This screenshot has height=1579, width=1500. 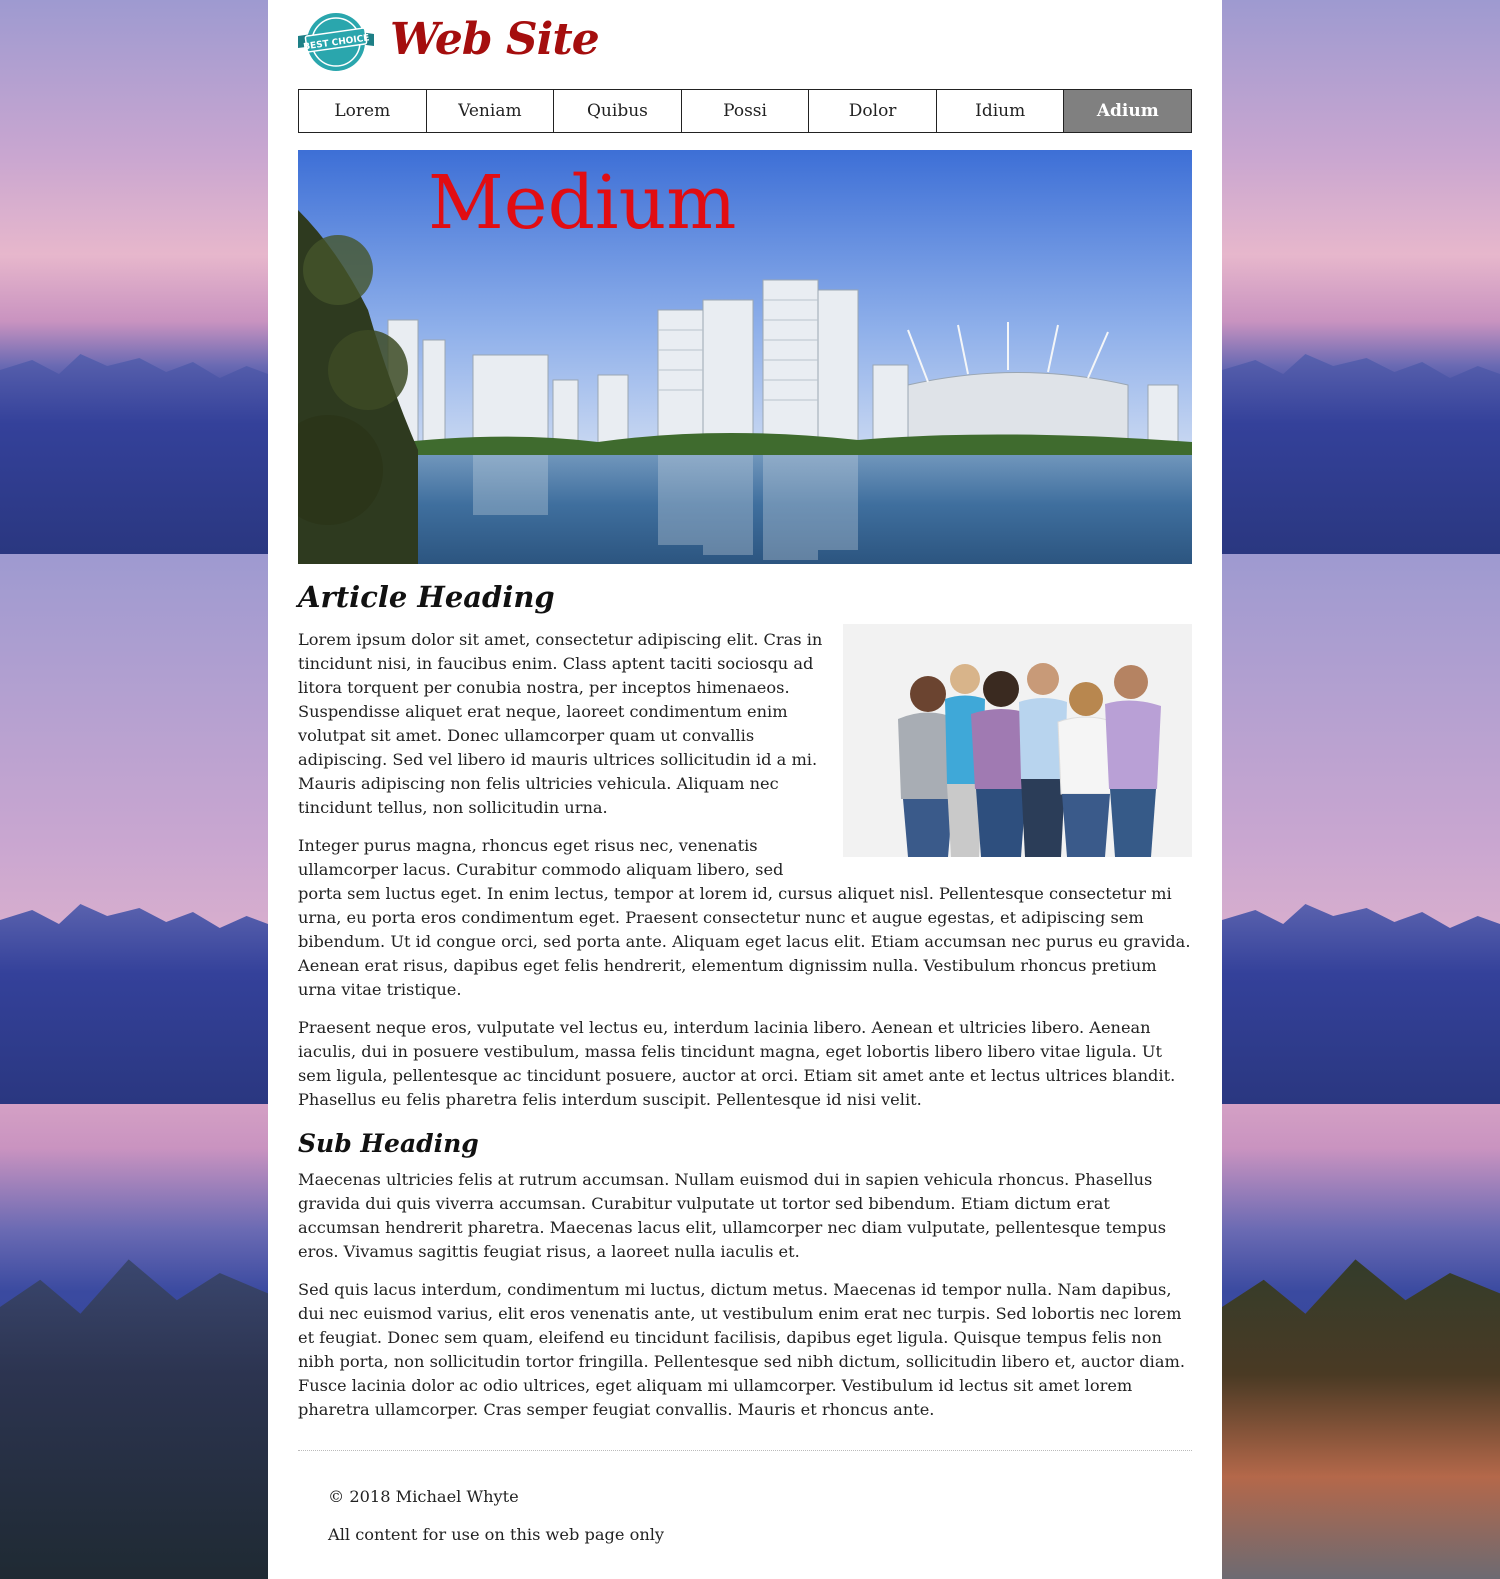 I want to click on nav-item-lorem: Lorem, so click(x=363, y=111).